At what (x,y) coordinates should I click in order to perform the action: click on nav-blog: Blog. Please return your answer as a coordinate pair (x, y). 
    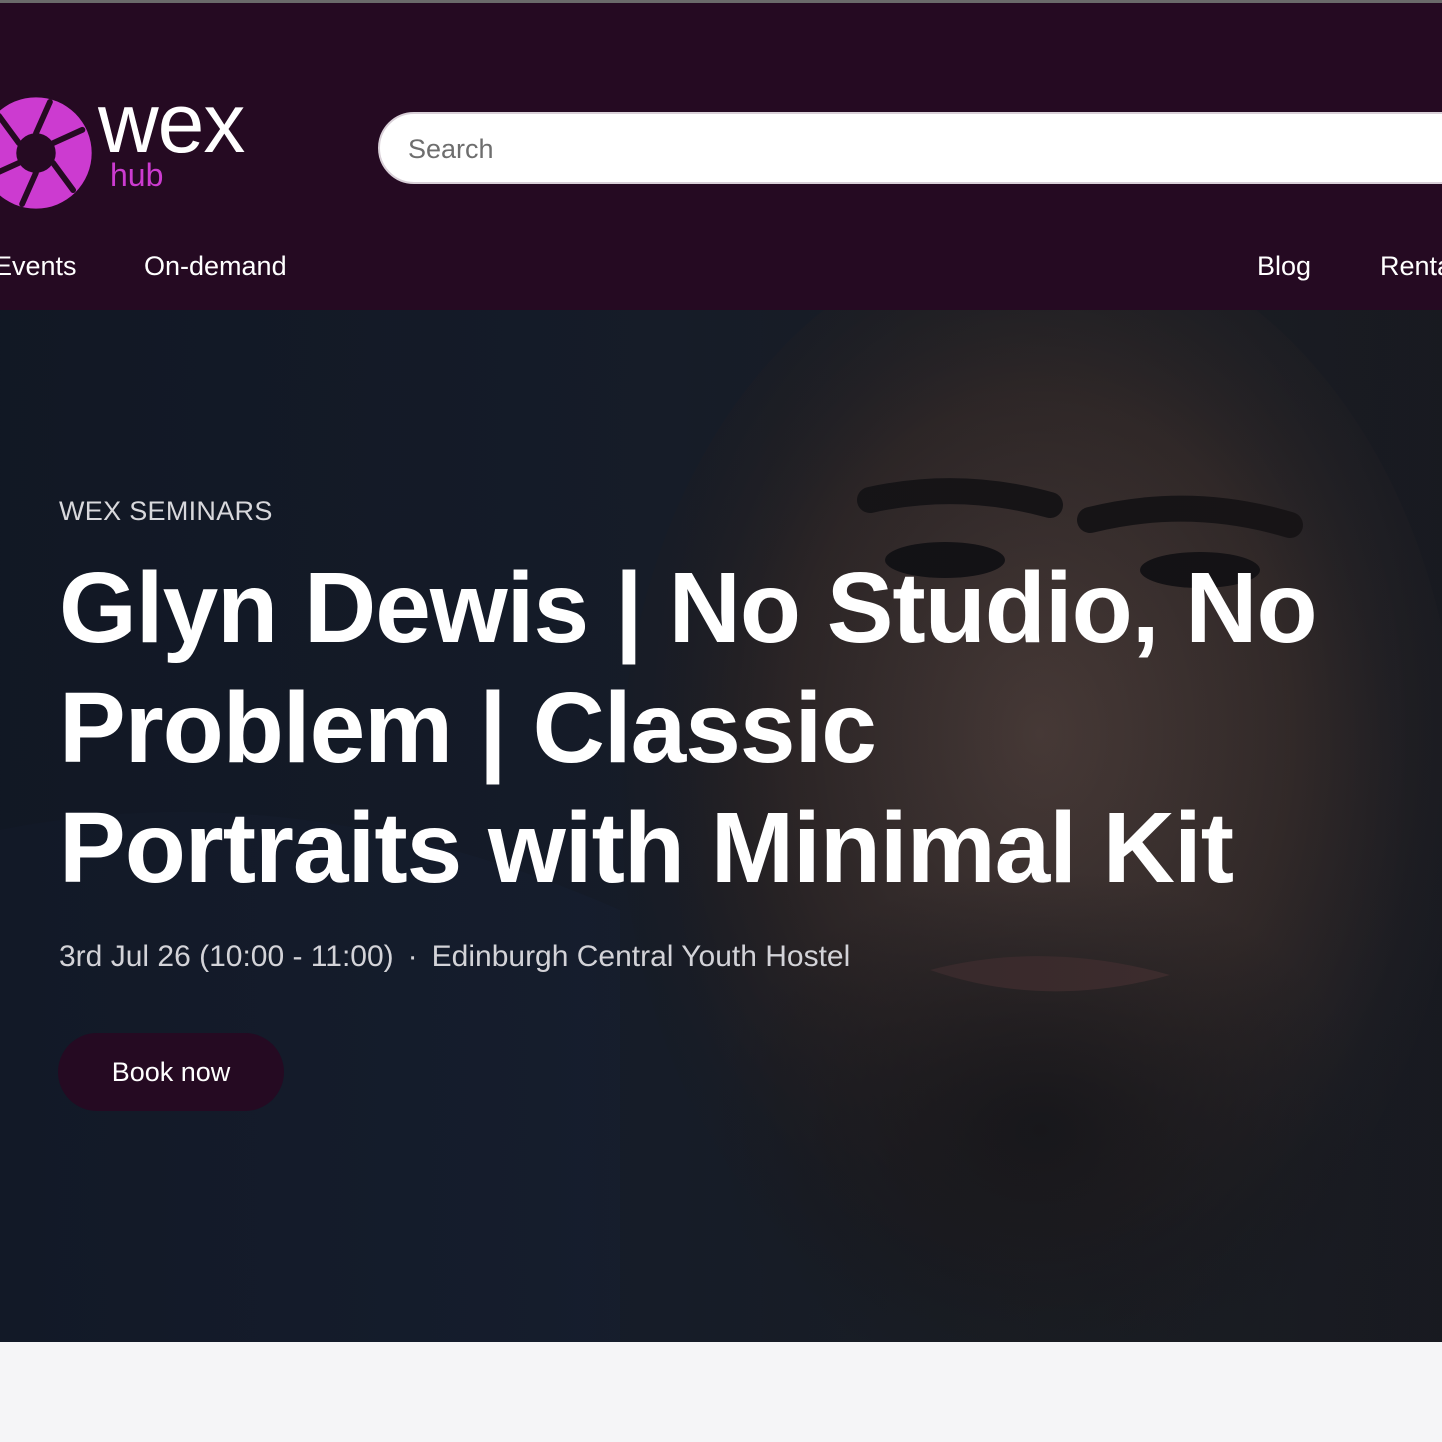
    Looking at the image, I should click on (1284, 266).